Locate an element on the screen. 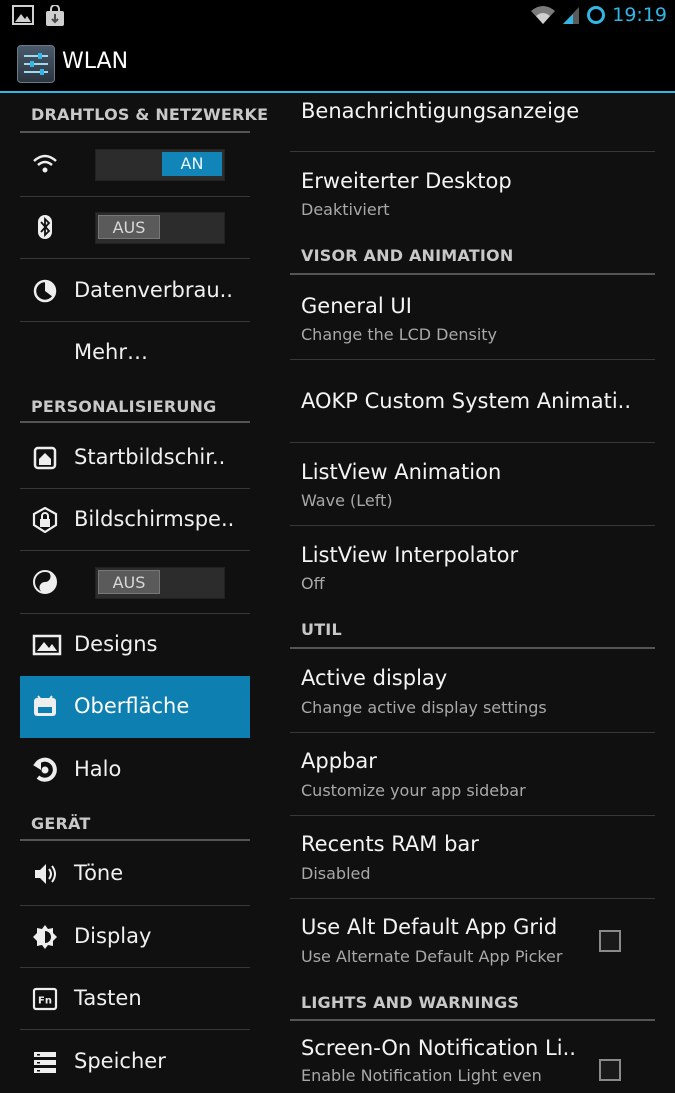  pref-summary: Disabled is located at coordinates (336, 873).